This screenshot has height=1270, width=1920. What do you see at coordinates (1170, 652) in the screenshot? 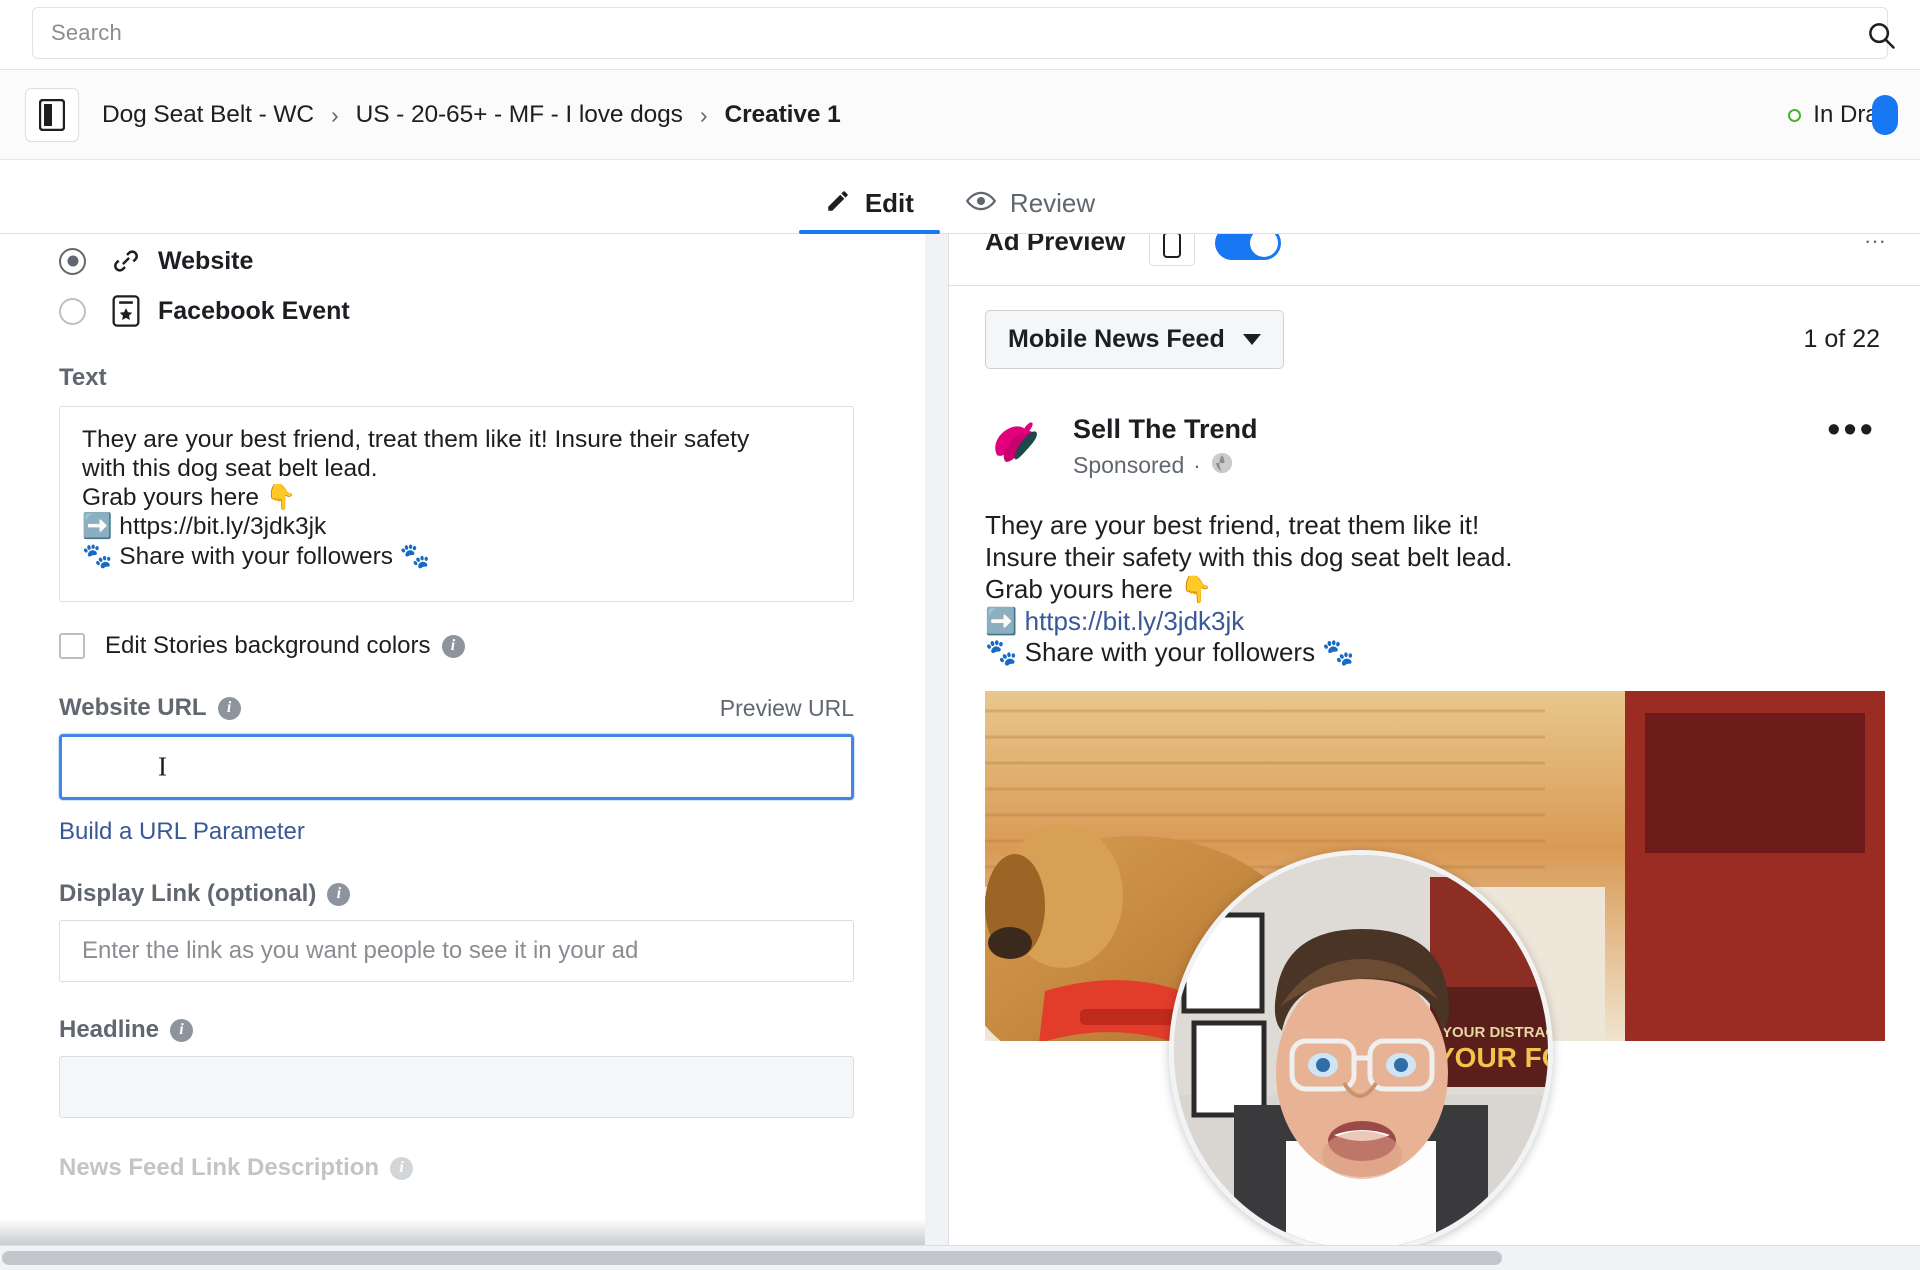
I see `ad-share-text: Share with your followers` at bounding box center [1170, 652].